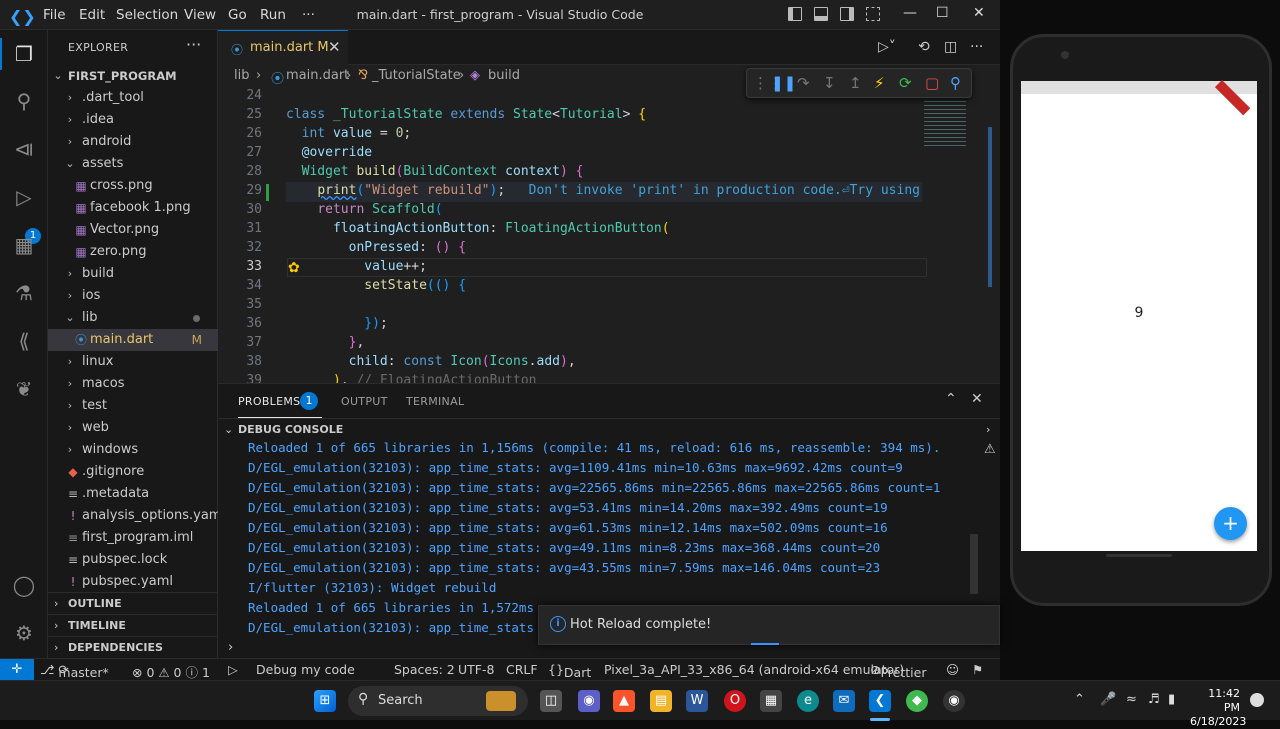 This screenshot has height=729, width=1280. I want to click on explorer-more-icon: ···, so click(193, 44).